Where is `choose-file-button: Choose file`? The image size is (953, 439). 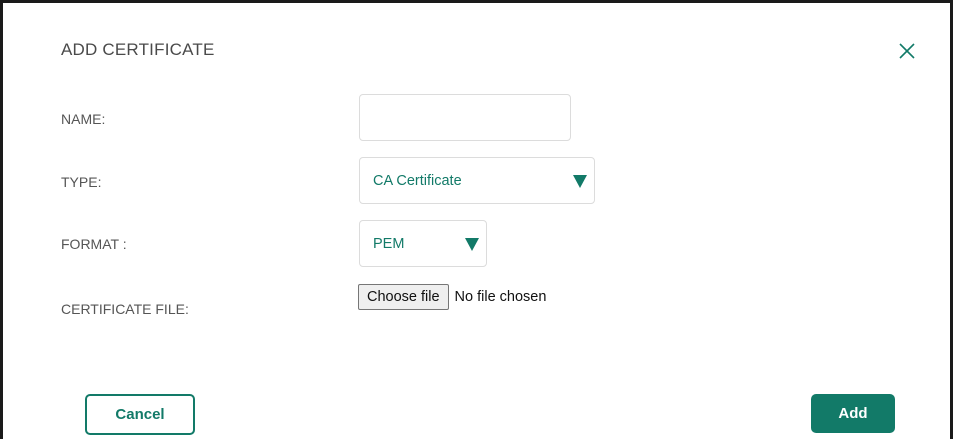
choose-file-button: Choose file is located at coordinates (403, 297).